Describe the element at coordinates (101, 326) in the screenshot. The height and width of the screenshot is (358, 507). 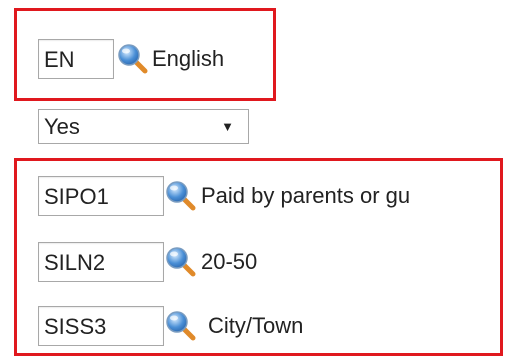
I see `area-code-input` at that location.